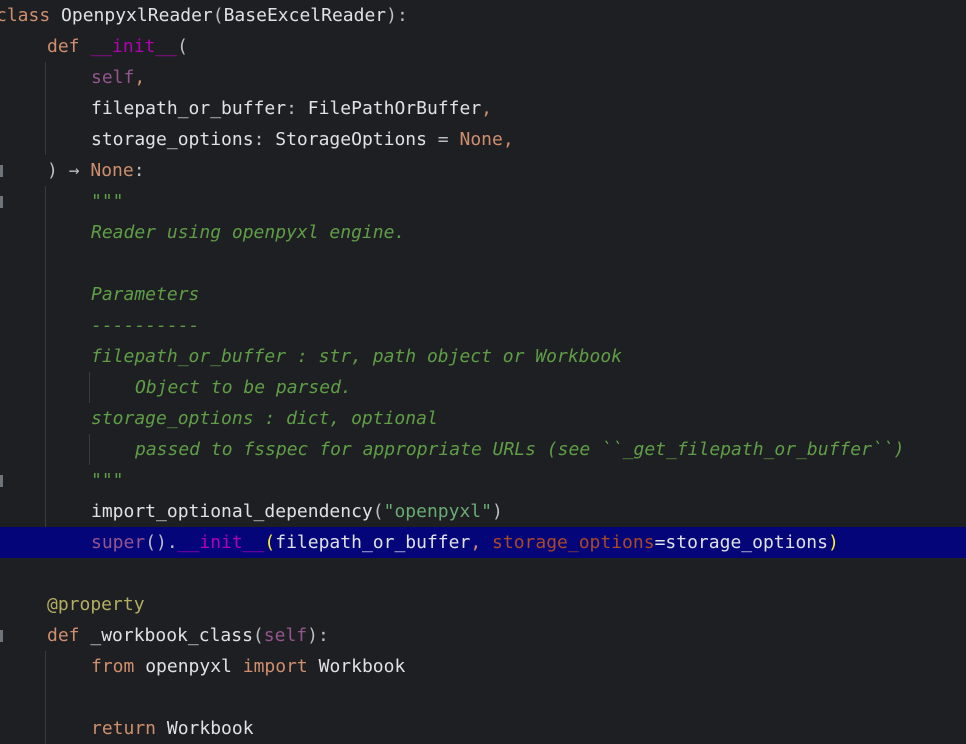  What do you see at coordinates (189, 108) in the screenshot?
I see `param-name: filepath_or_buffer` at bounding box center [189, 108].